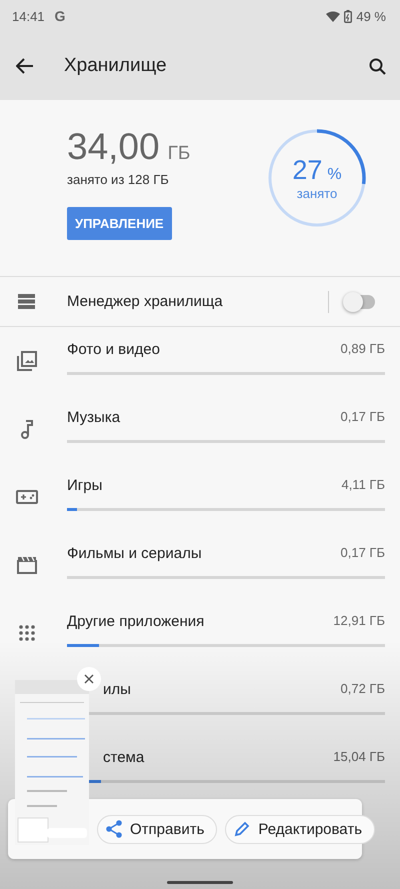 The height and width of the screenshot is (889, 400). I want to click on category-size: 0,72 ГБ, so click(362, 689).